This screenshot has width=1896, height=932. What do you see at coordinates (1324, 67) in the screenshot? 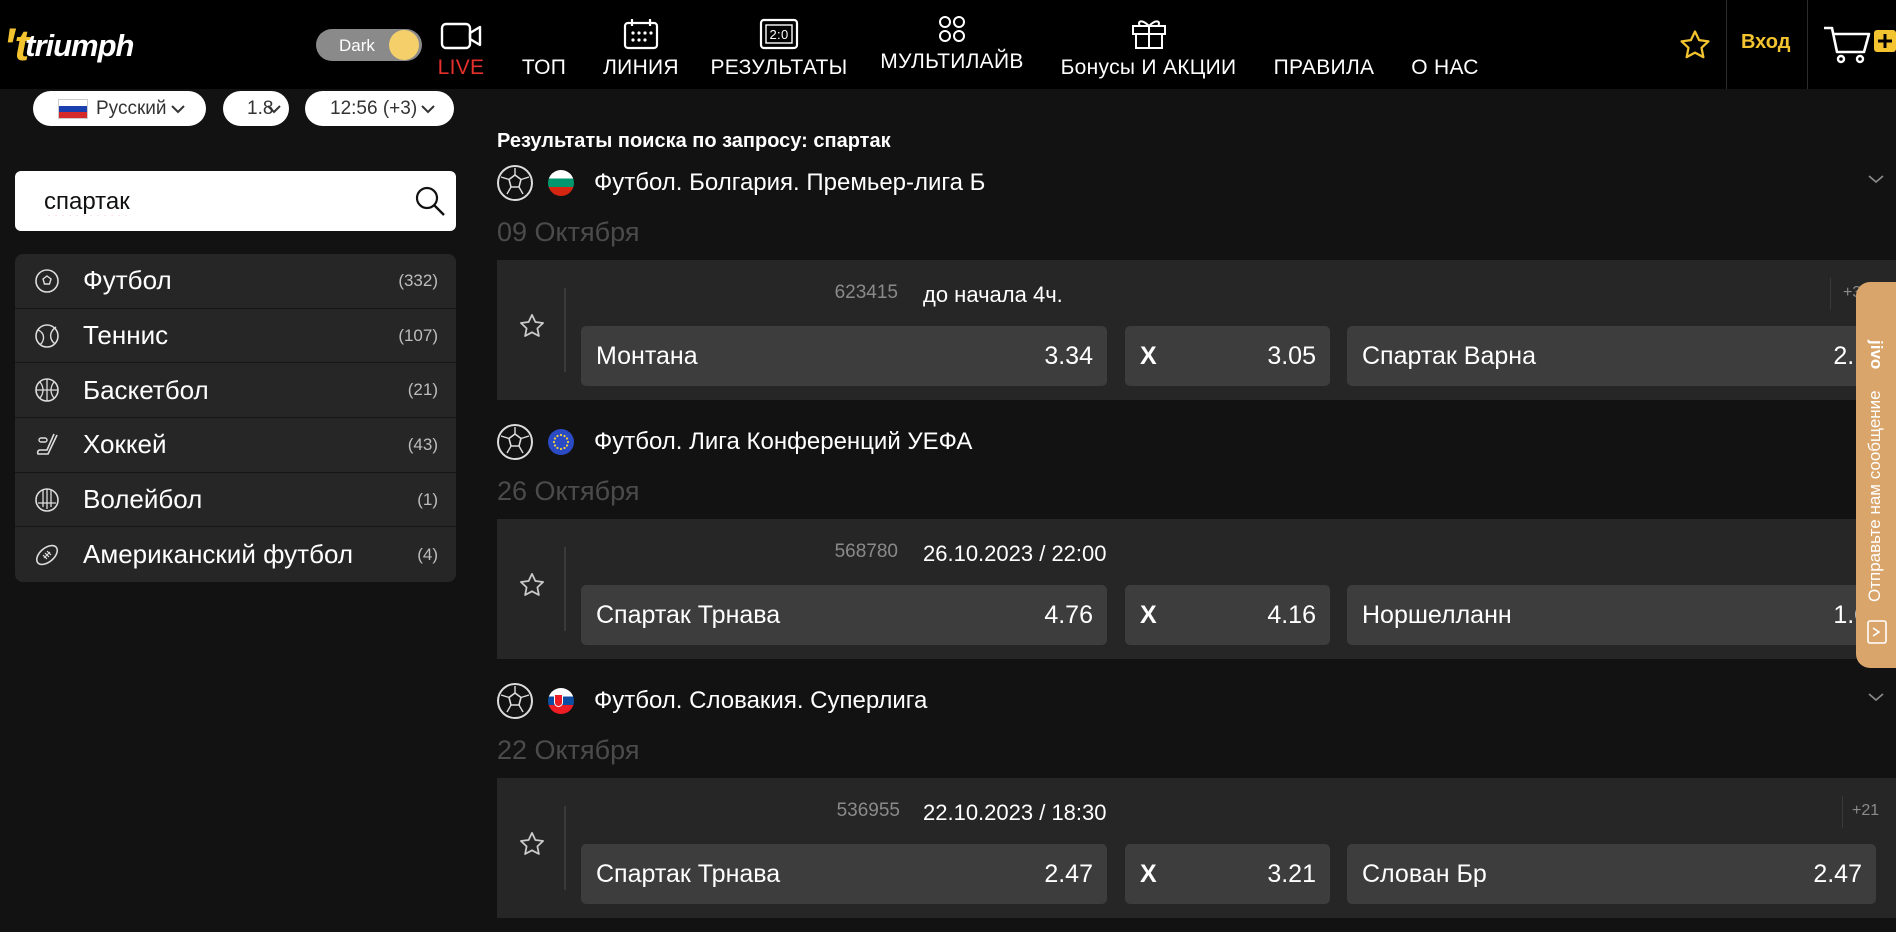
I see `nav-rules-label: ПРАВИЛА` at bounding box center [1324, 67].